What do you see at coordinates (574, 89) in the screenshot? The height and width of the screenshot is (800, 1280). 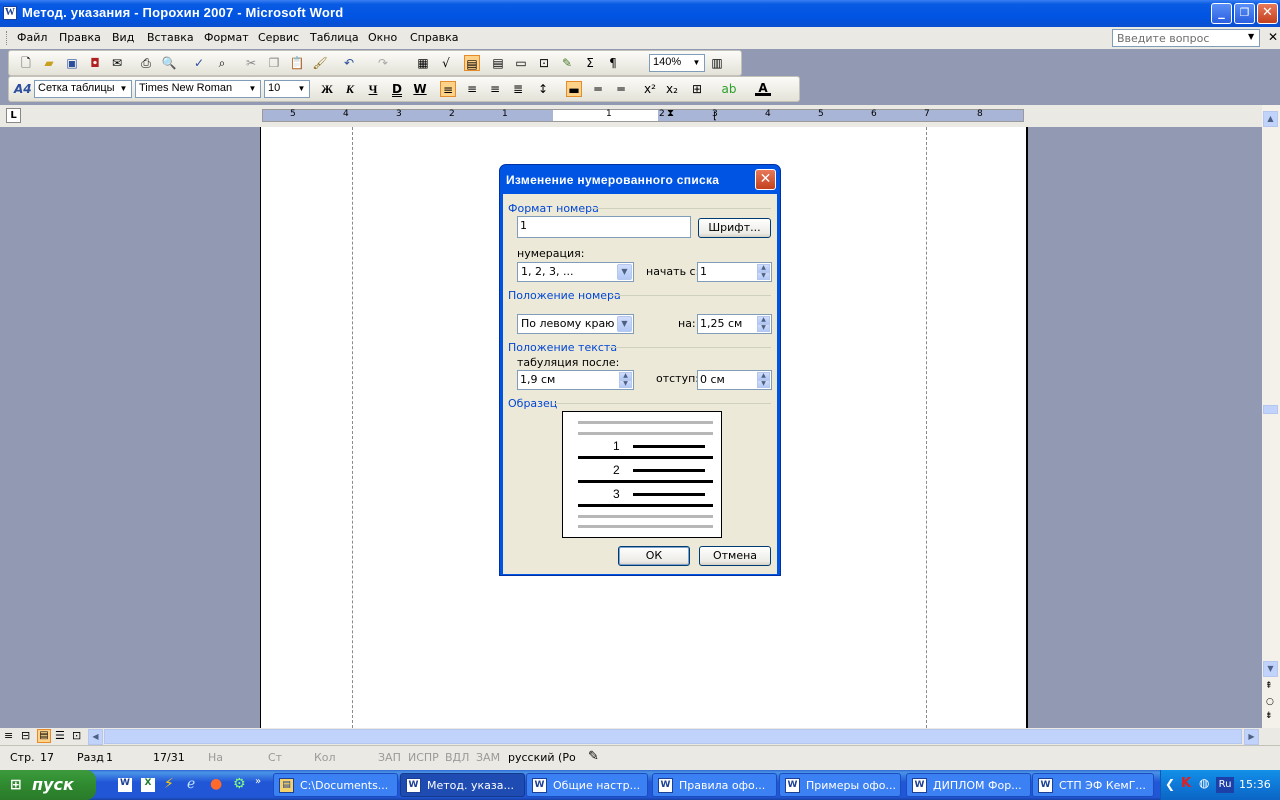 I see `numbering-icon: ▬` at bounding box center [574, 89].